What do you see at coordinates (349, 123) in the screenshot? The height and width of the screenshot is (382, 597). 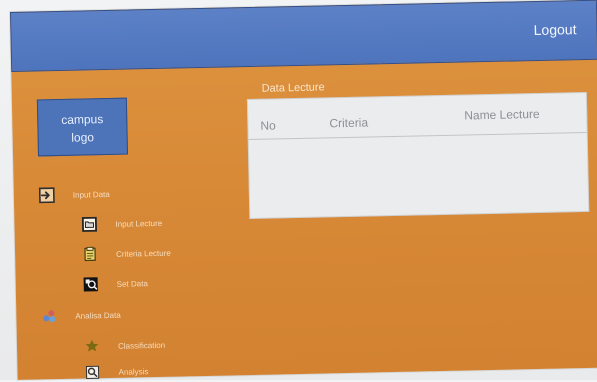 I see `column-criteria: Criteria` at bounding box center [349, 123].